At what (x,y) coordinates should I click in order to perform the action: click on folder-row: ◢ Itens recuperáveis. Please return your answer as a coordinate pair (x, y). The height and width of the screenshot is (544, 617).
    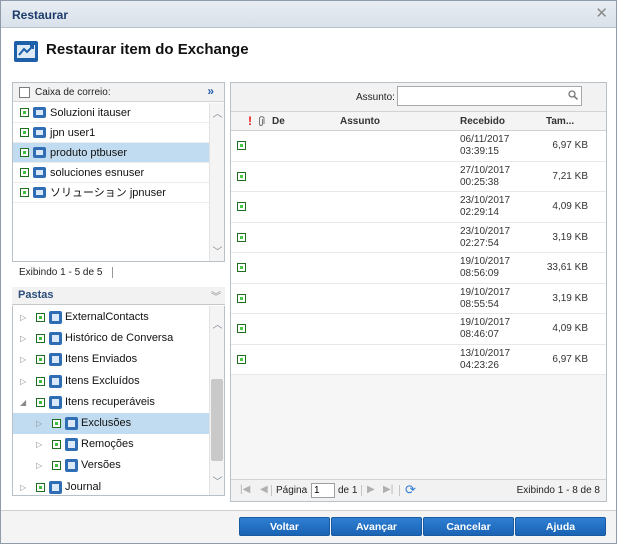
    Looking at the image, I should click on (112, 402).